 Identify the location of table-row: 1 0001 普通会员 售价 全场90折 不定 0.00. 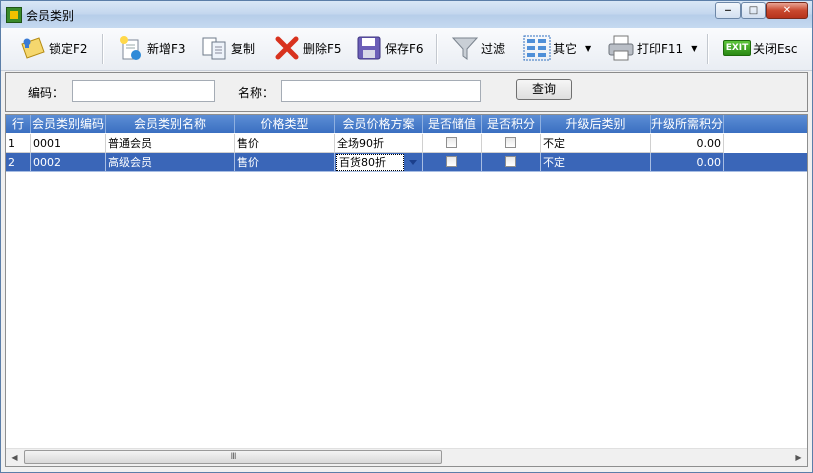
(406, 143).